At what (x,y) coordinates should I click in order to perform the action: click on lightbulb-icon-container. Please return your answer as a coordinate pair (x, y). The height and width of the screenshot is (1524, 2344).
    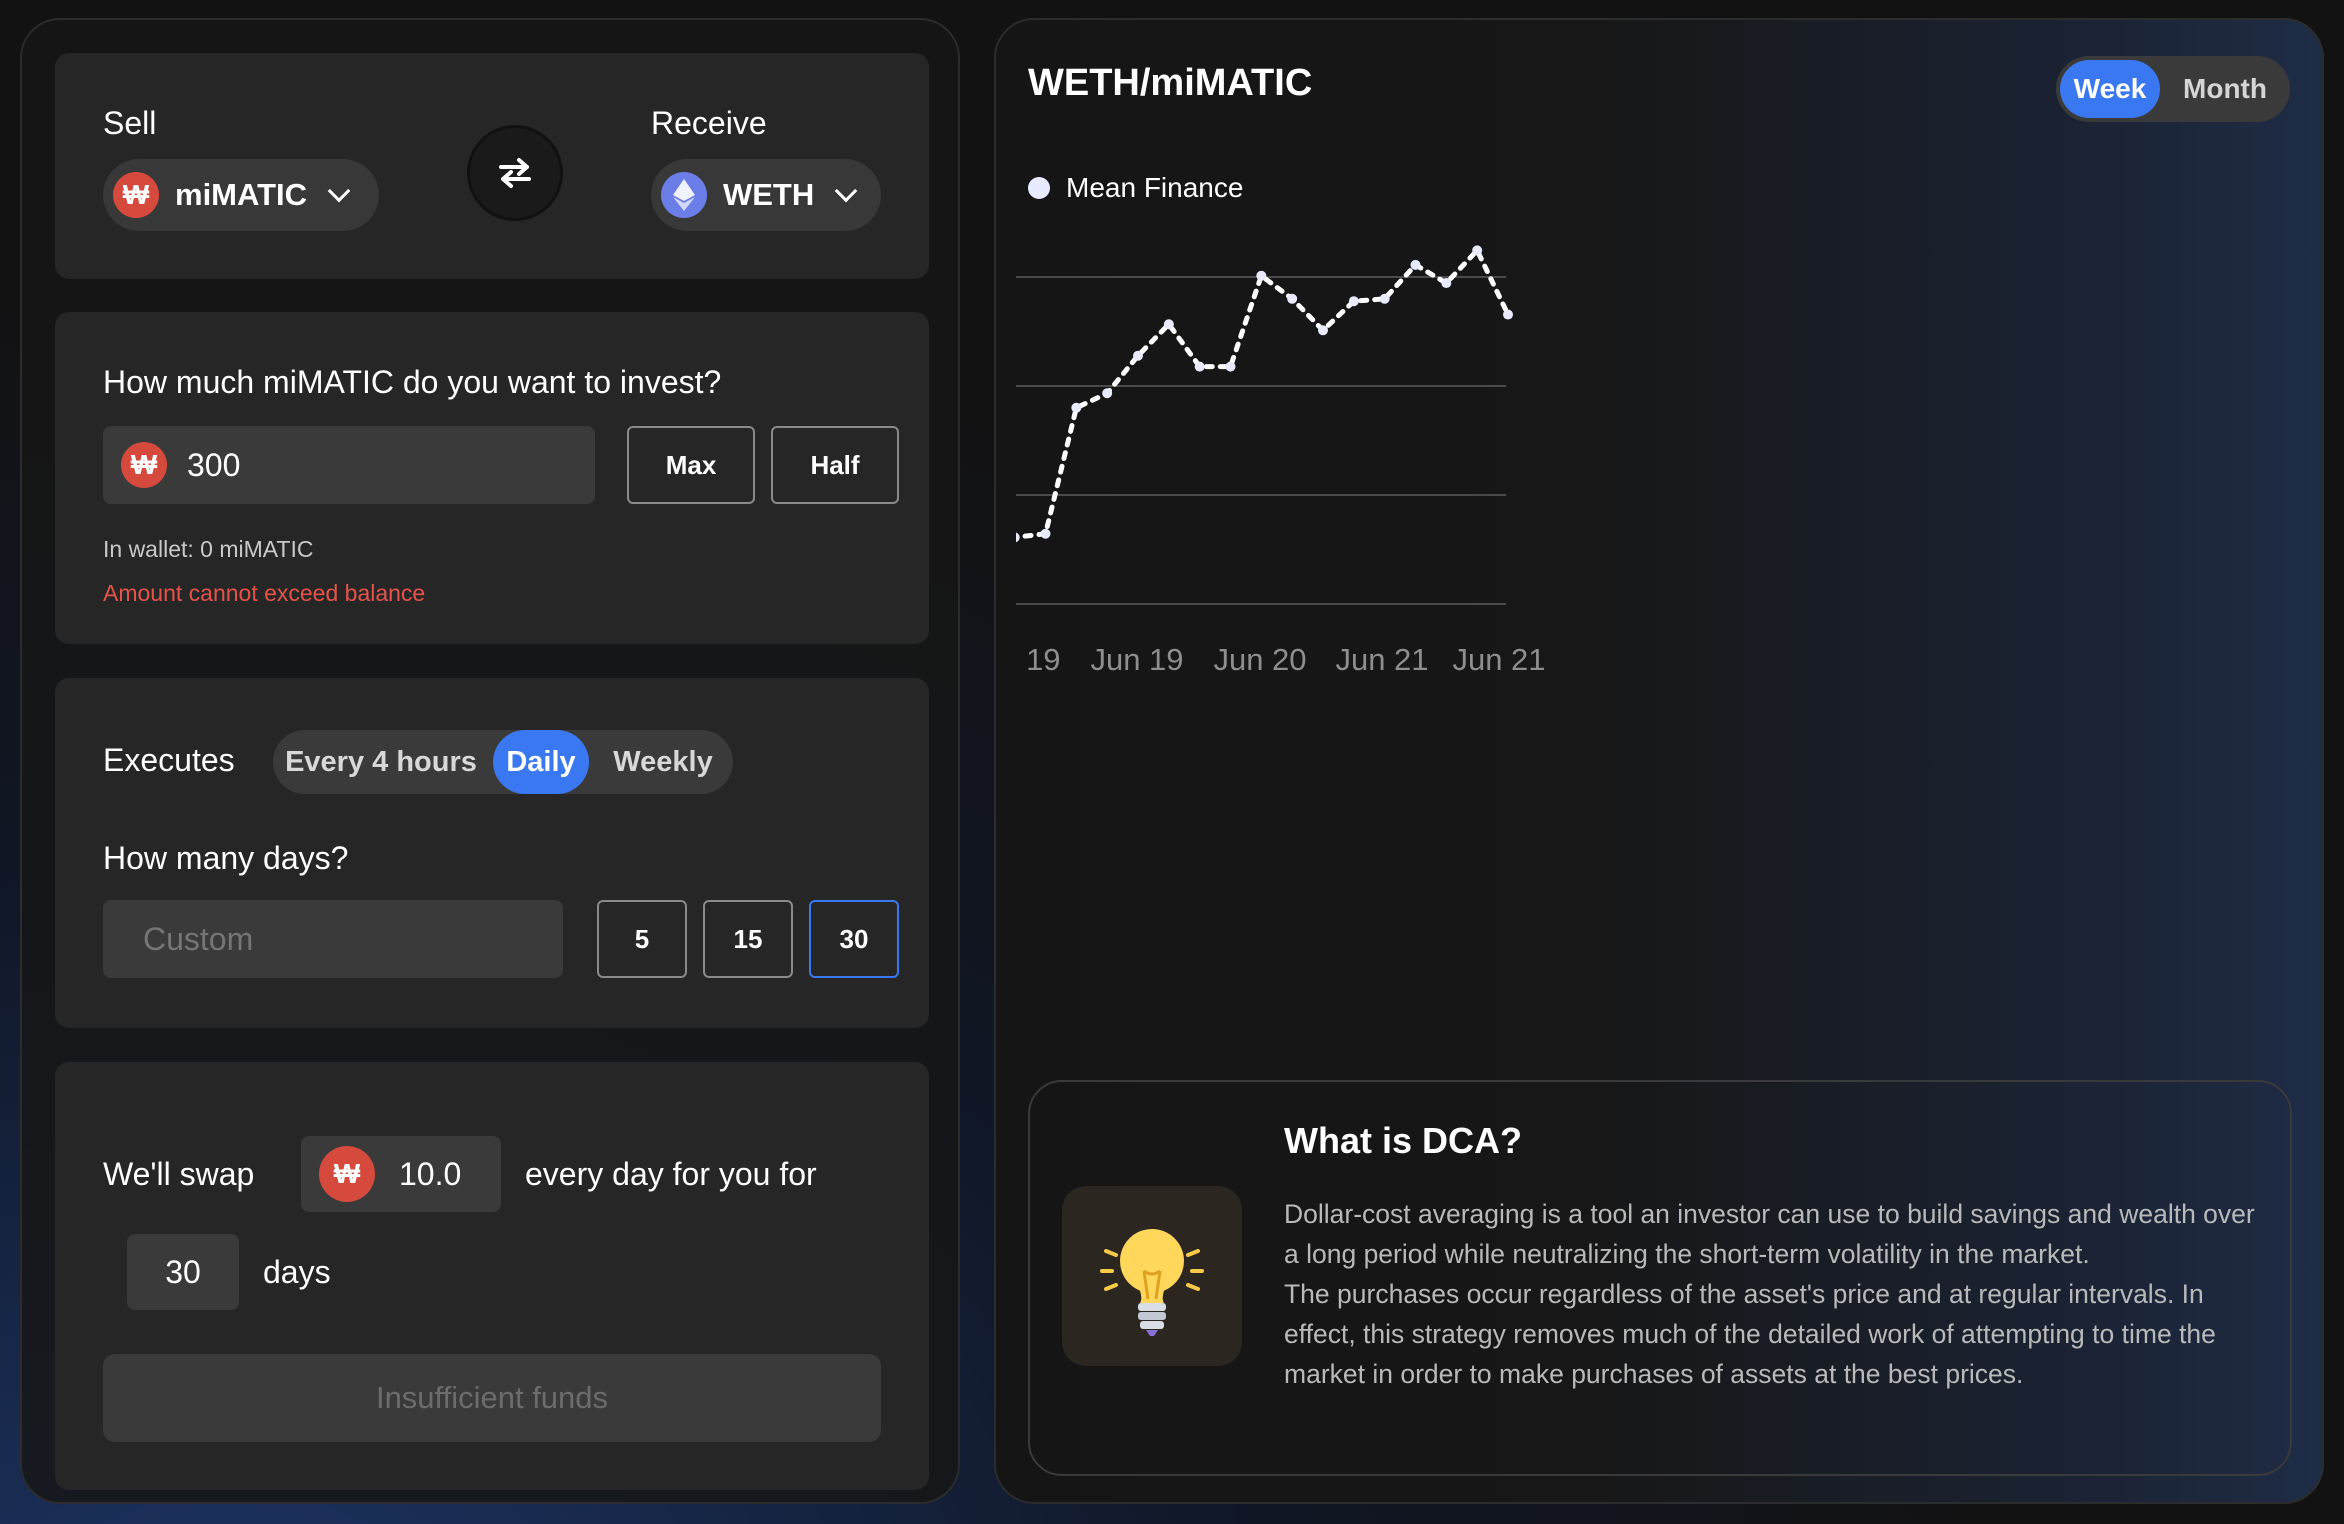
    Looking at the image, I should click on (1152, 1276).